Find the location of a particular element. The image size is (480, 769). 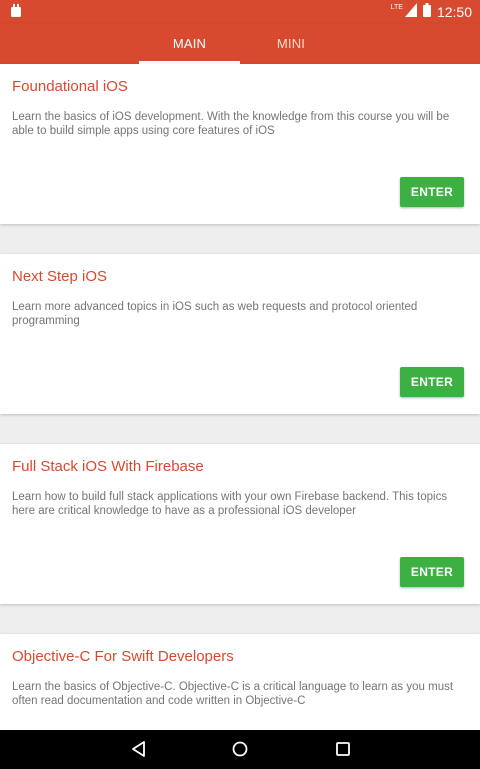

tab-mini-courses: MINI COURSES is located at coordinates (291, 57).